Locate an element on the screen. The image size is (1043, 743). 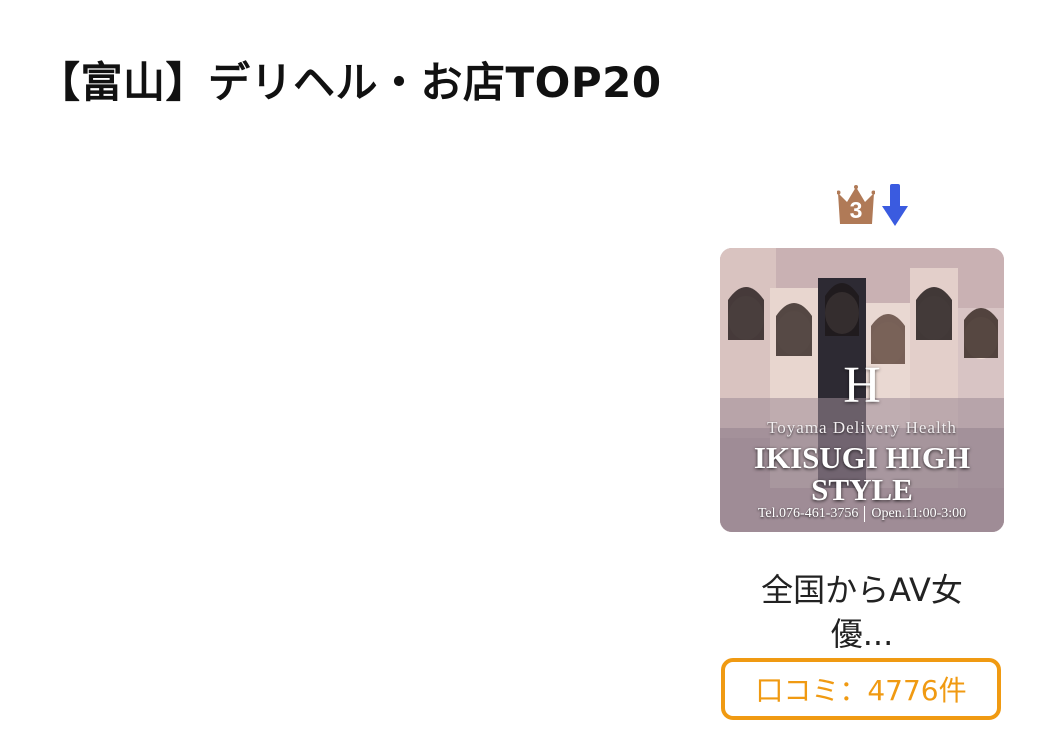
banner-tel: Tel.076-461-3756 is located at coordinates (808, 513).